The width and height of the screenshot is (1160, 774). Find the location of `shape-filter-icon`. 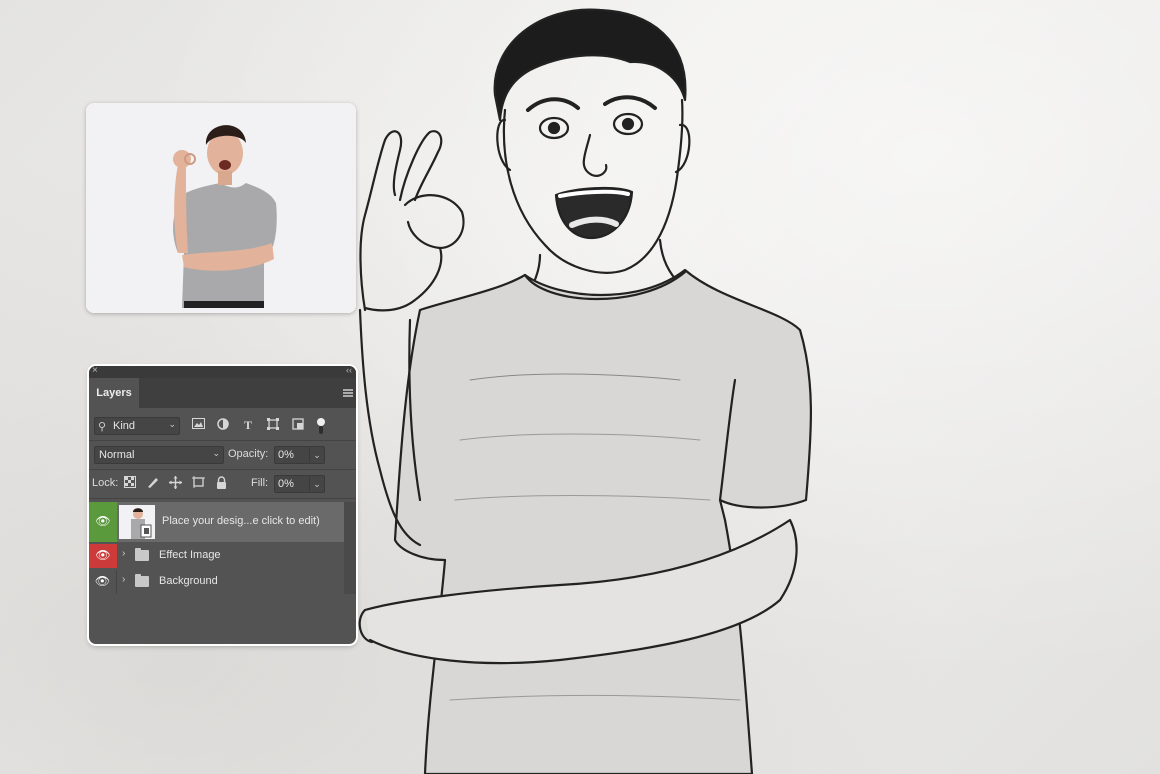

shape-filter-icon is located at coordinates (273, 425).